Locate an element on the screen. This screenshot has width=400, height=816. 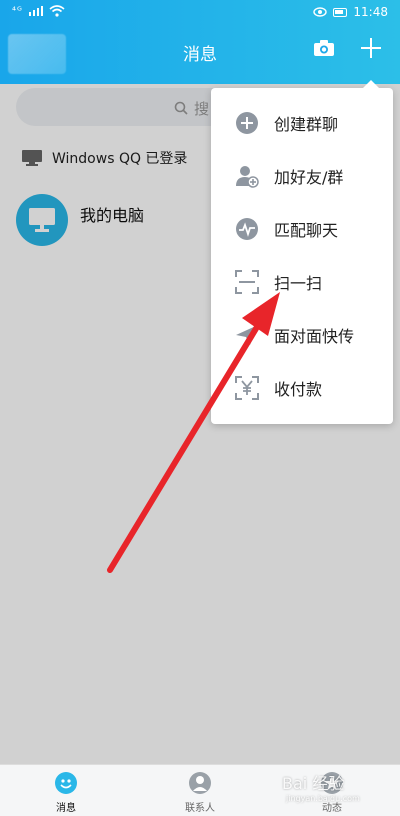
baidu-watermark: Bai 经验 jingyan.baidu.com is located at coordinates (337, 788).